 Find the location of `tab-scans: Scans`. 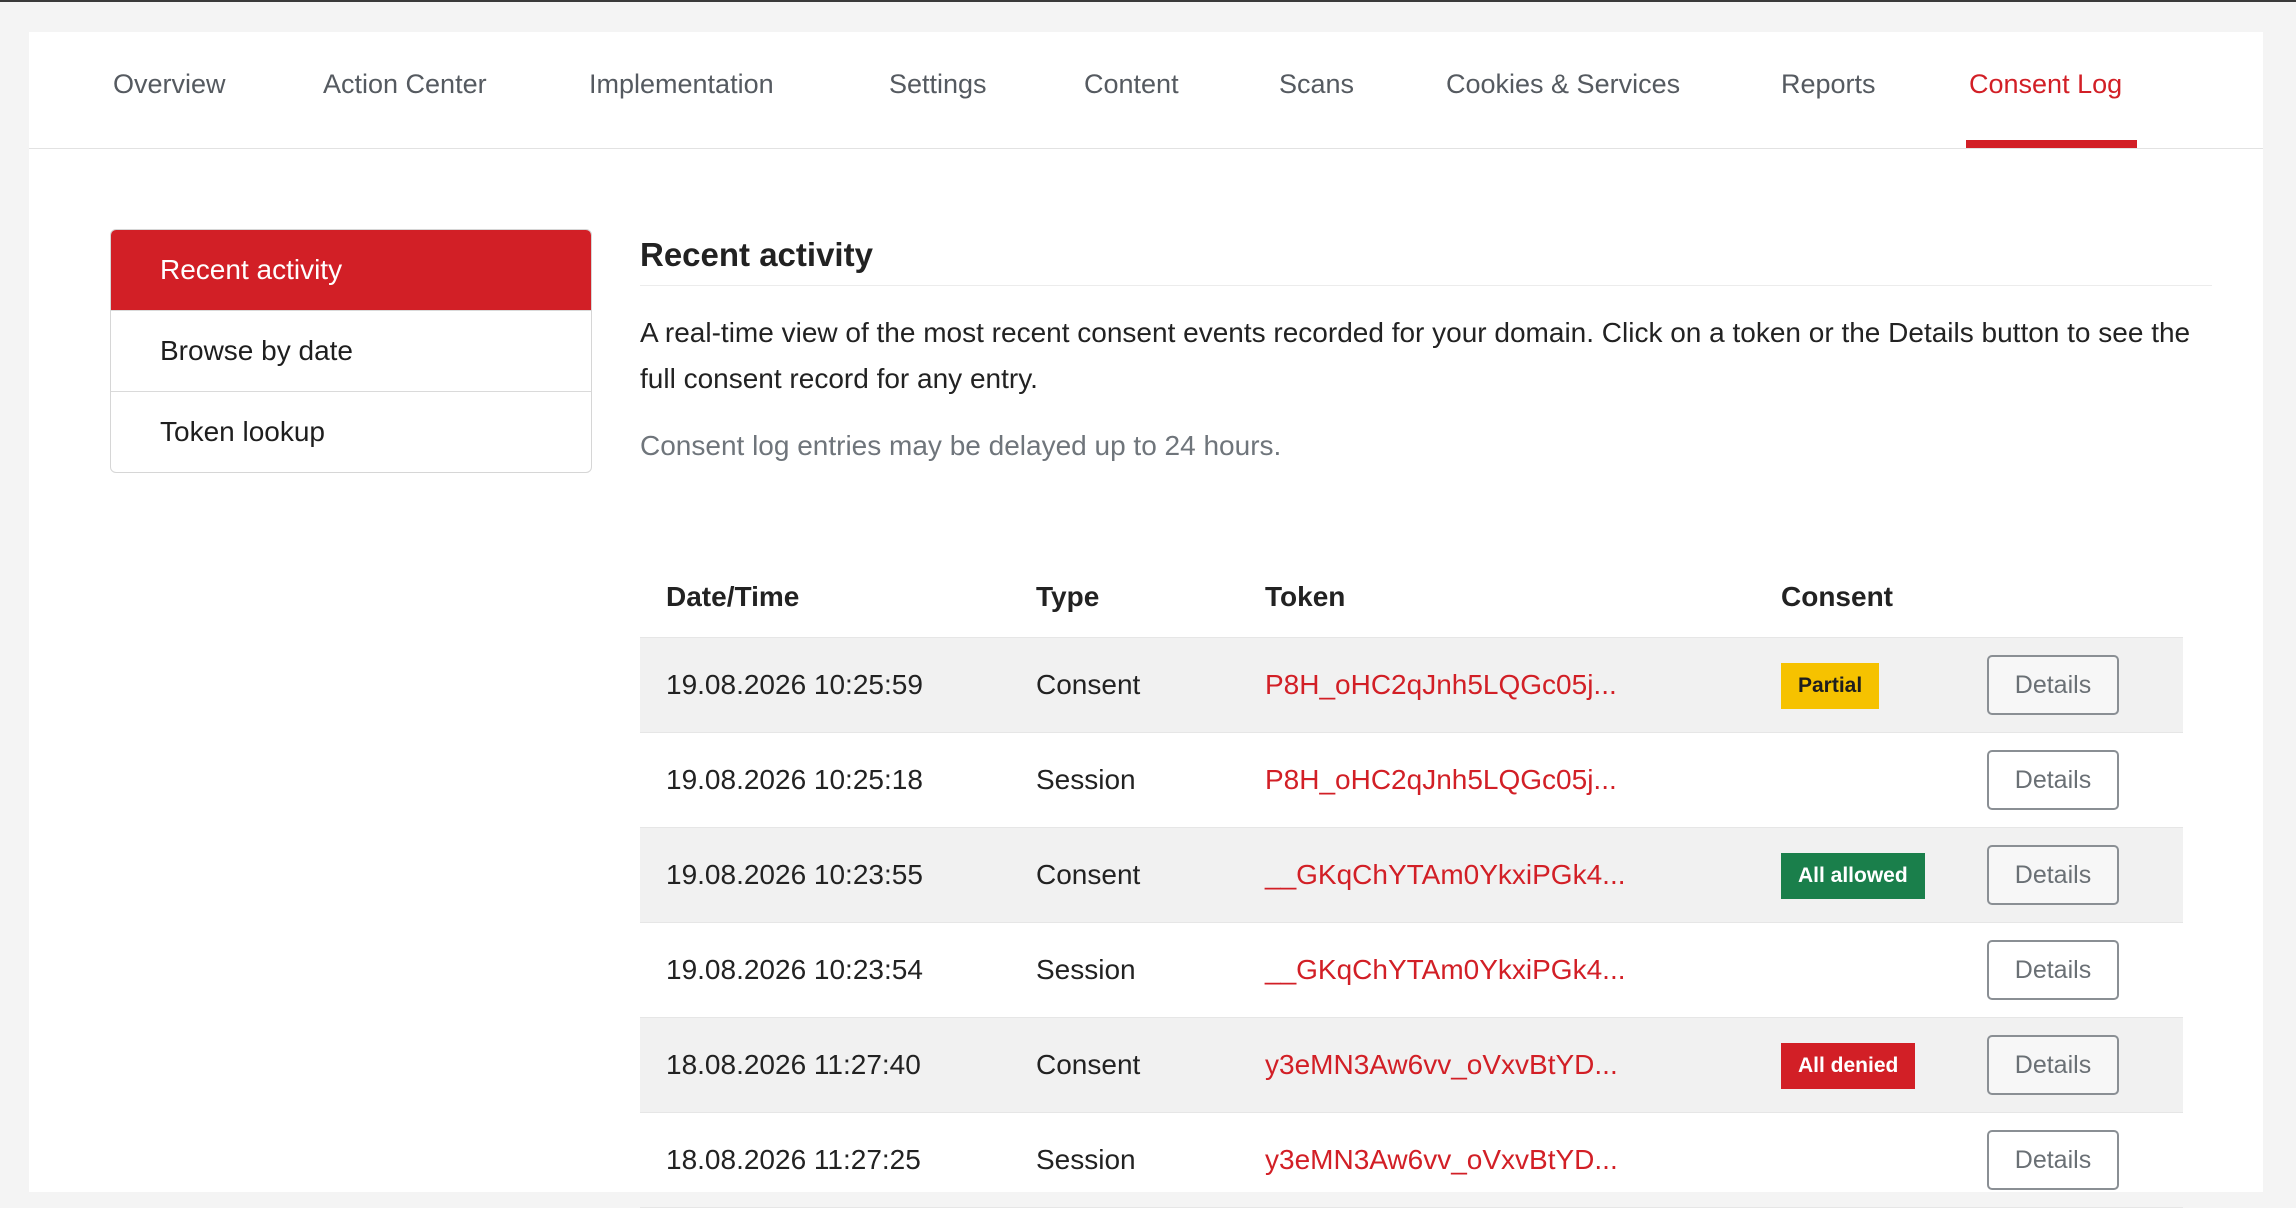

tab-scans: Scans is located at coordinates (1316, 84).